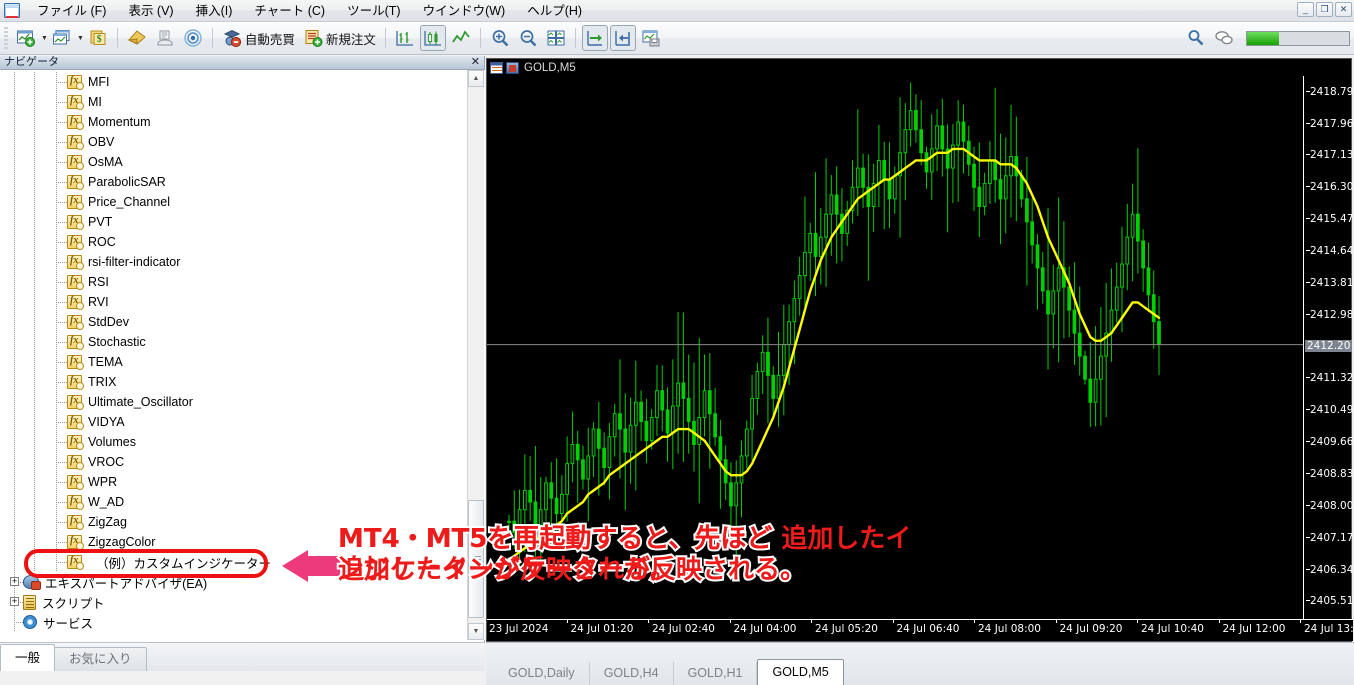 This screenshot has height=685, width=1354. Describe the element at coordinates (1343, 9) in the screenshot. I see `close-button: ✕` at that location.